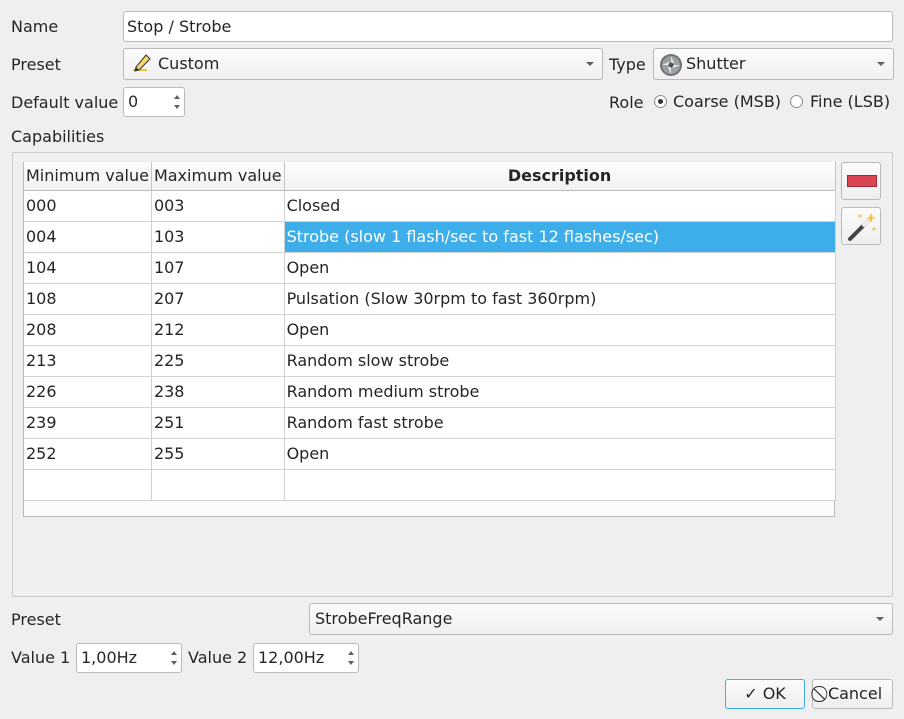 This screenshot has height=719, width=904. Describe the element at coordinates (36, 64) in the screenshot. I see `preset-label: Preset` at that location.